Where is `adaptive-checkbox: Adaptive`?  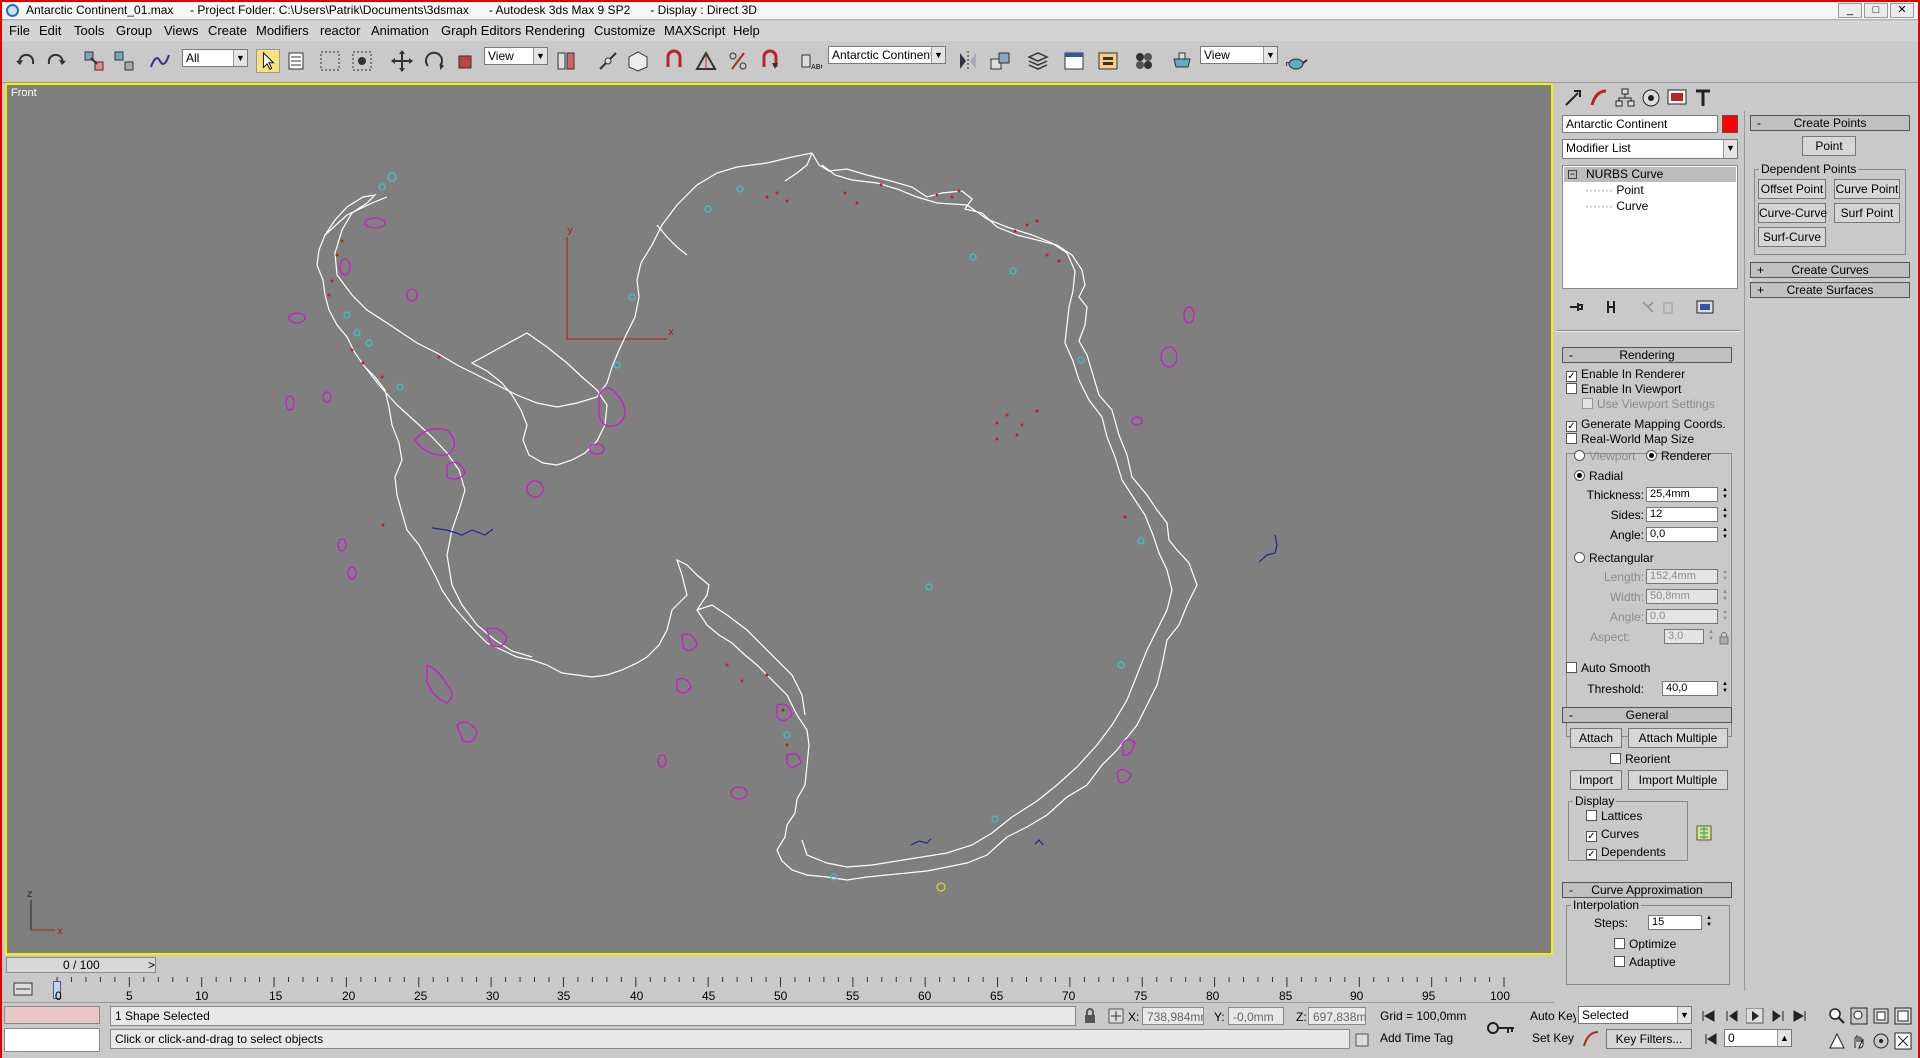 adaptive-checkbox: Adaptive is located at coordinates (1645, 962).